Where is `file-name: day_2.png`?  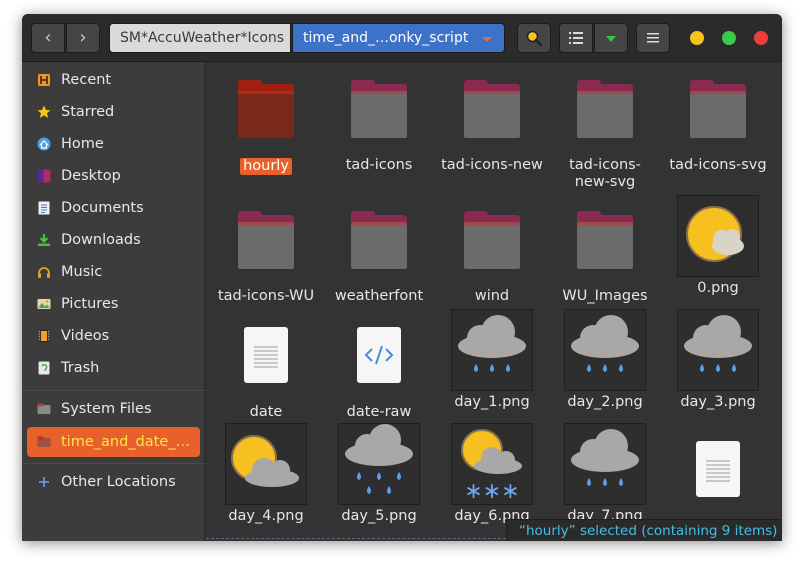 file-name: day_2.png is located at coordinates (605, 402).